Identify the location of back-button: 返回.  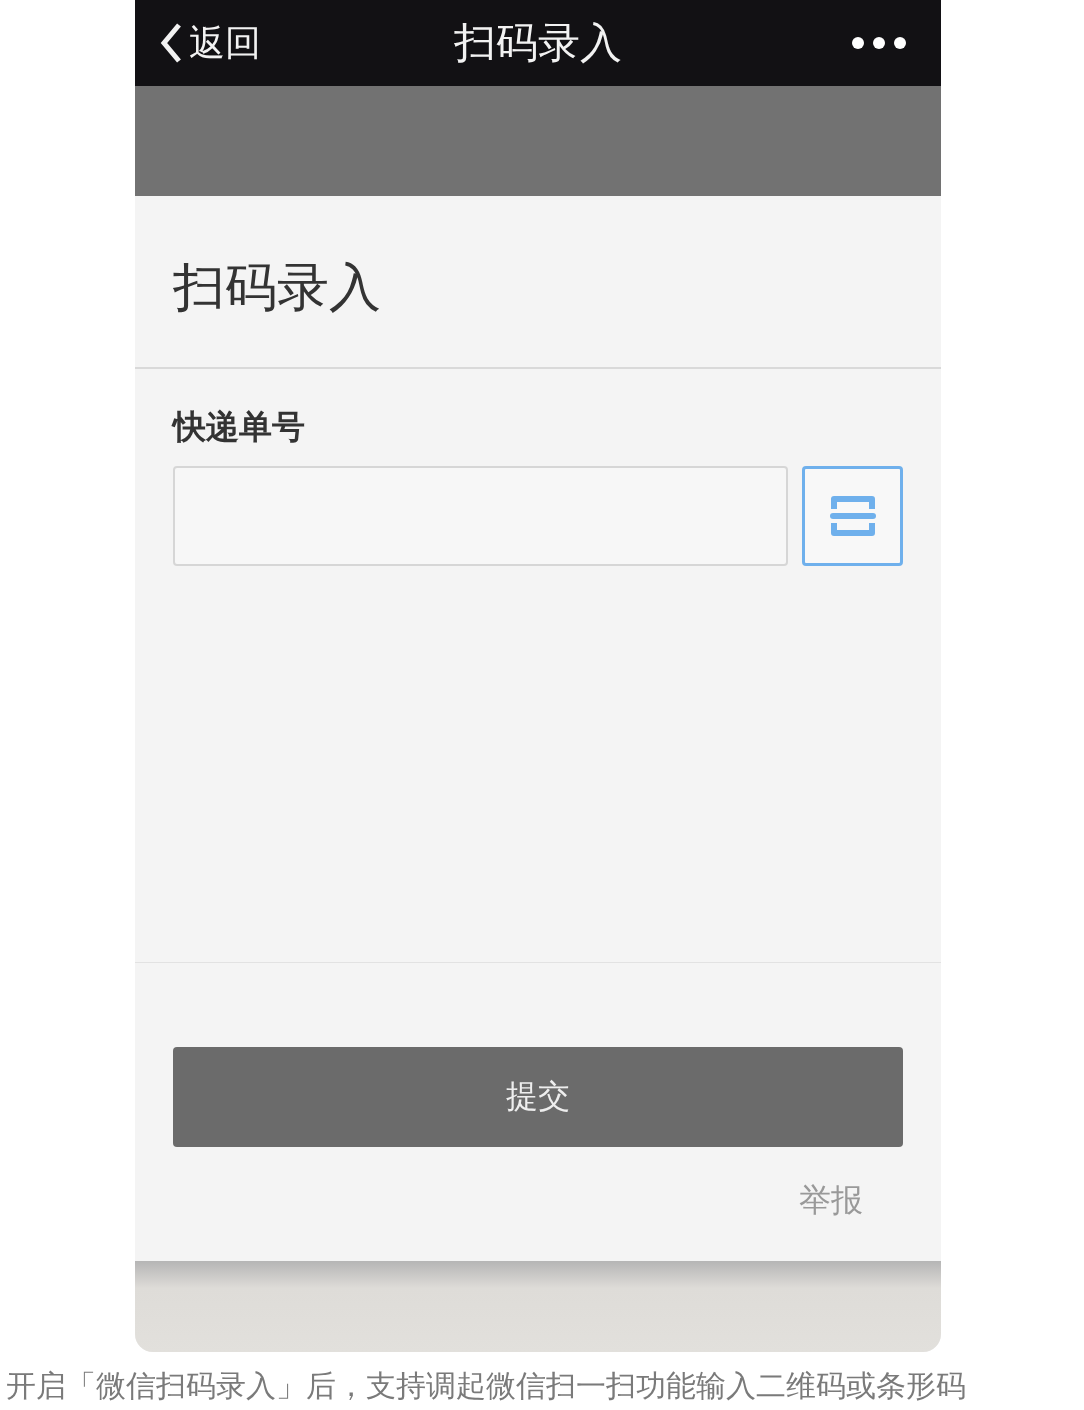
(210, 43).